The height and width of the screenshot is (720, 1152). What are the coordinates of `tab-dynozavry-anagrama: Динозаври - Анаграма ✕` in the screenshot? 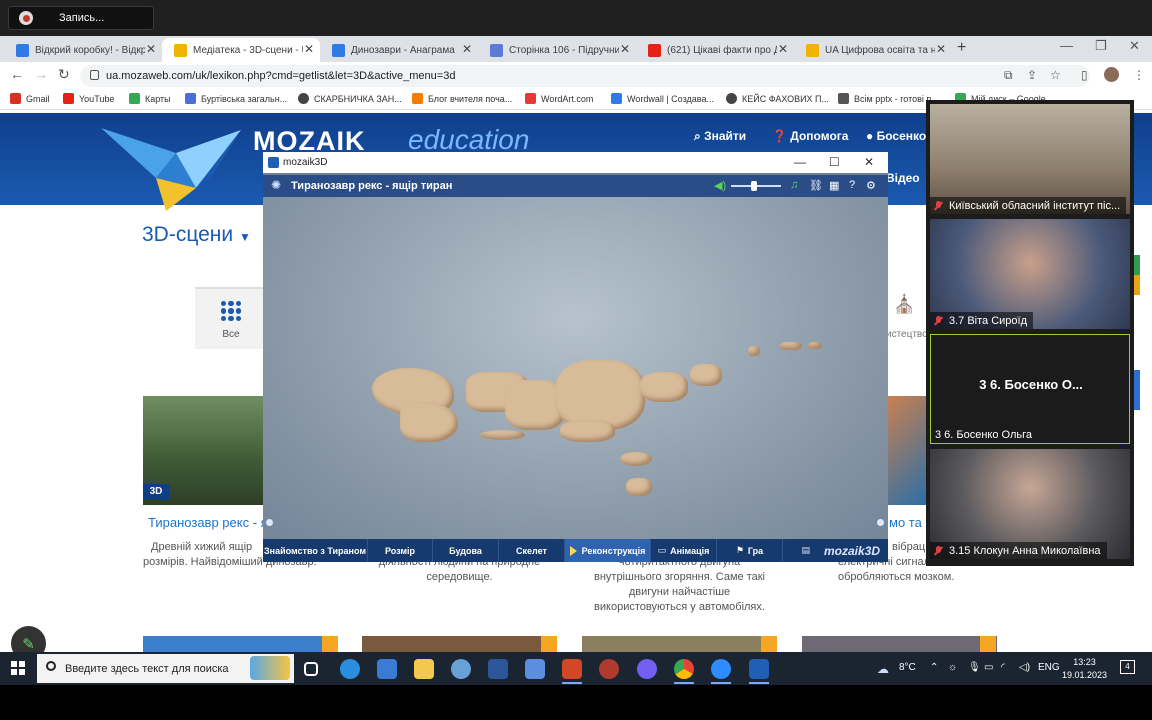 It's located at (399, 50).